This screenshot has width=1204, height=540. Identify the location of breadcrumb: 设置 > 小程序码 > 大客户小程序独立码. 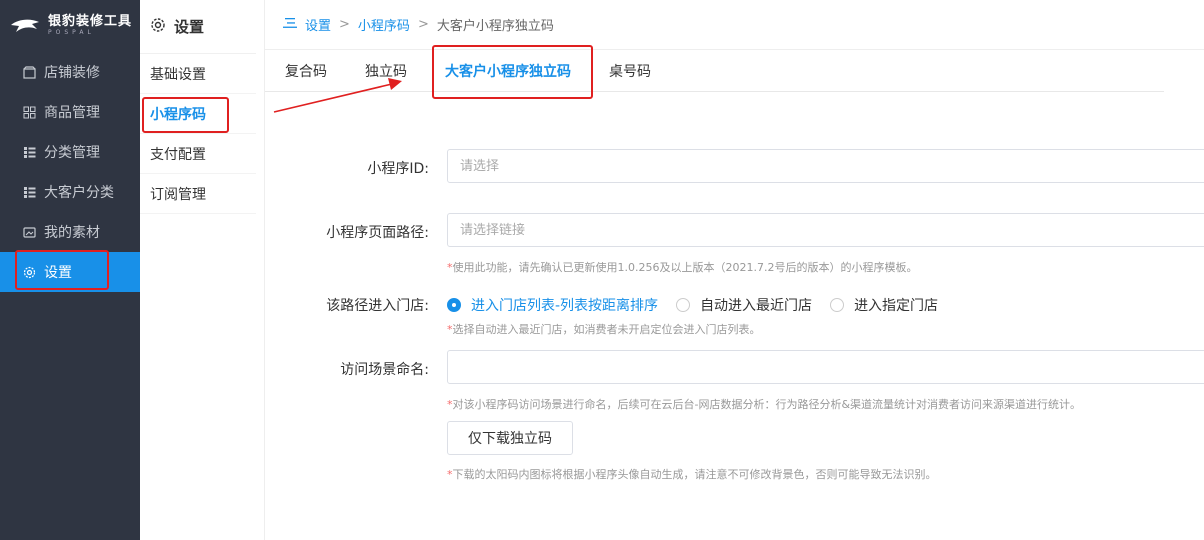
(734, 25).